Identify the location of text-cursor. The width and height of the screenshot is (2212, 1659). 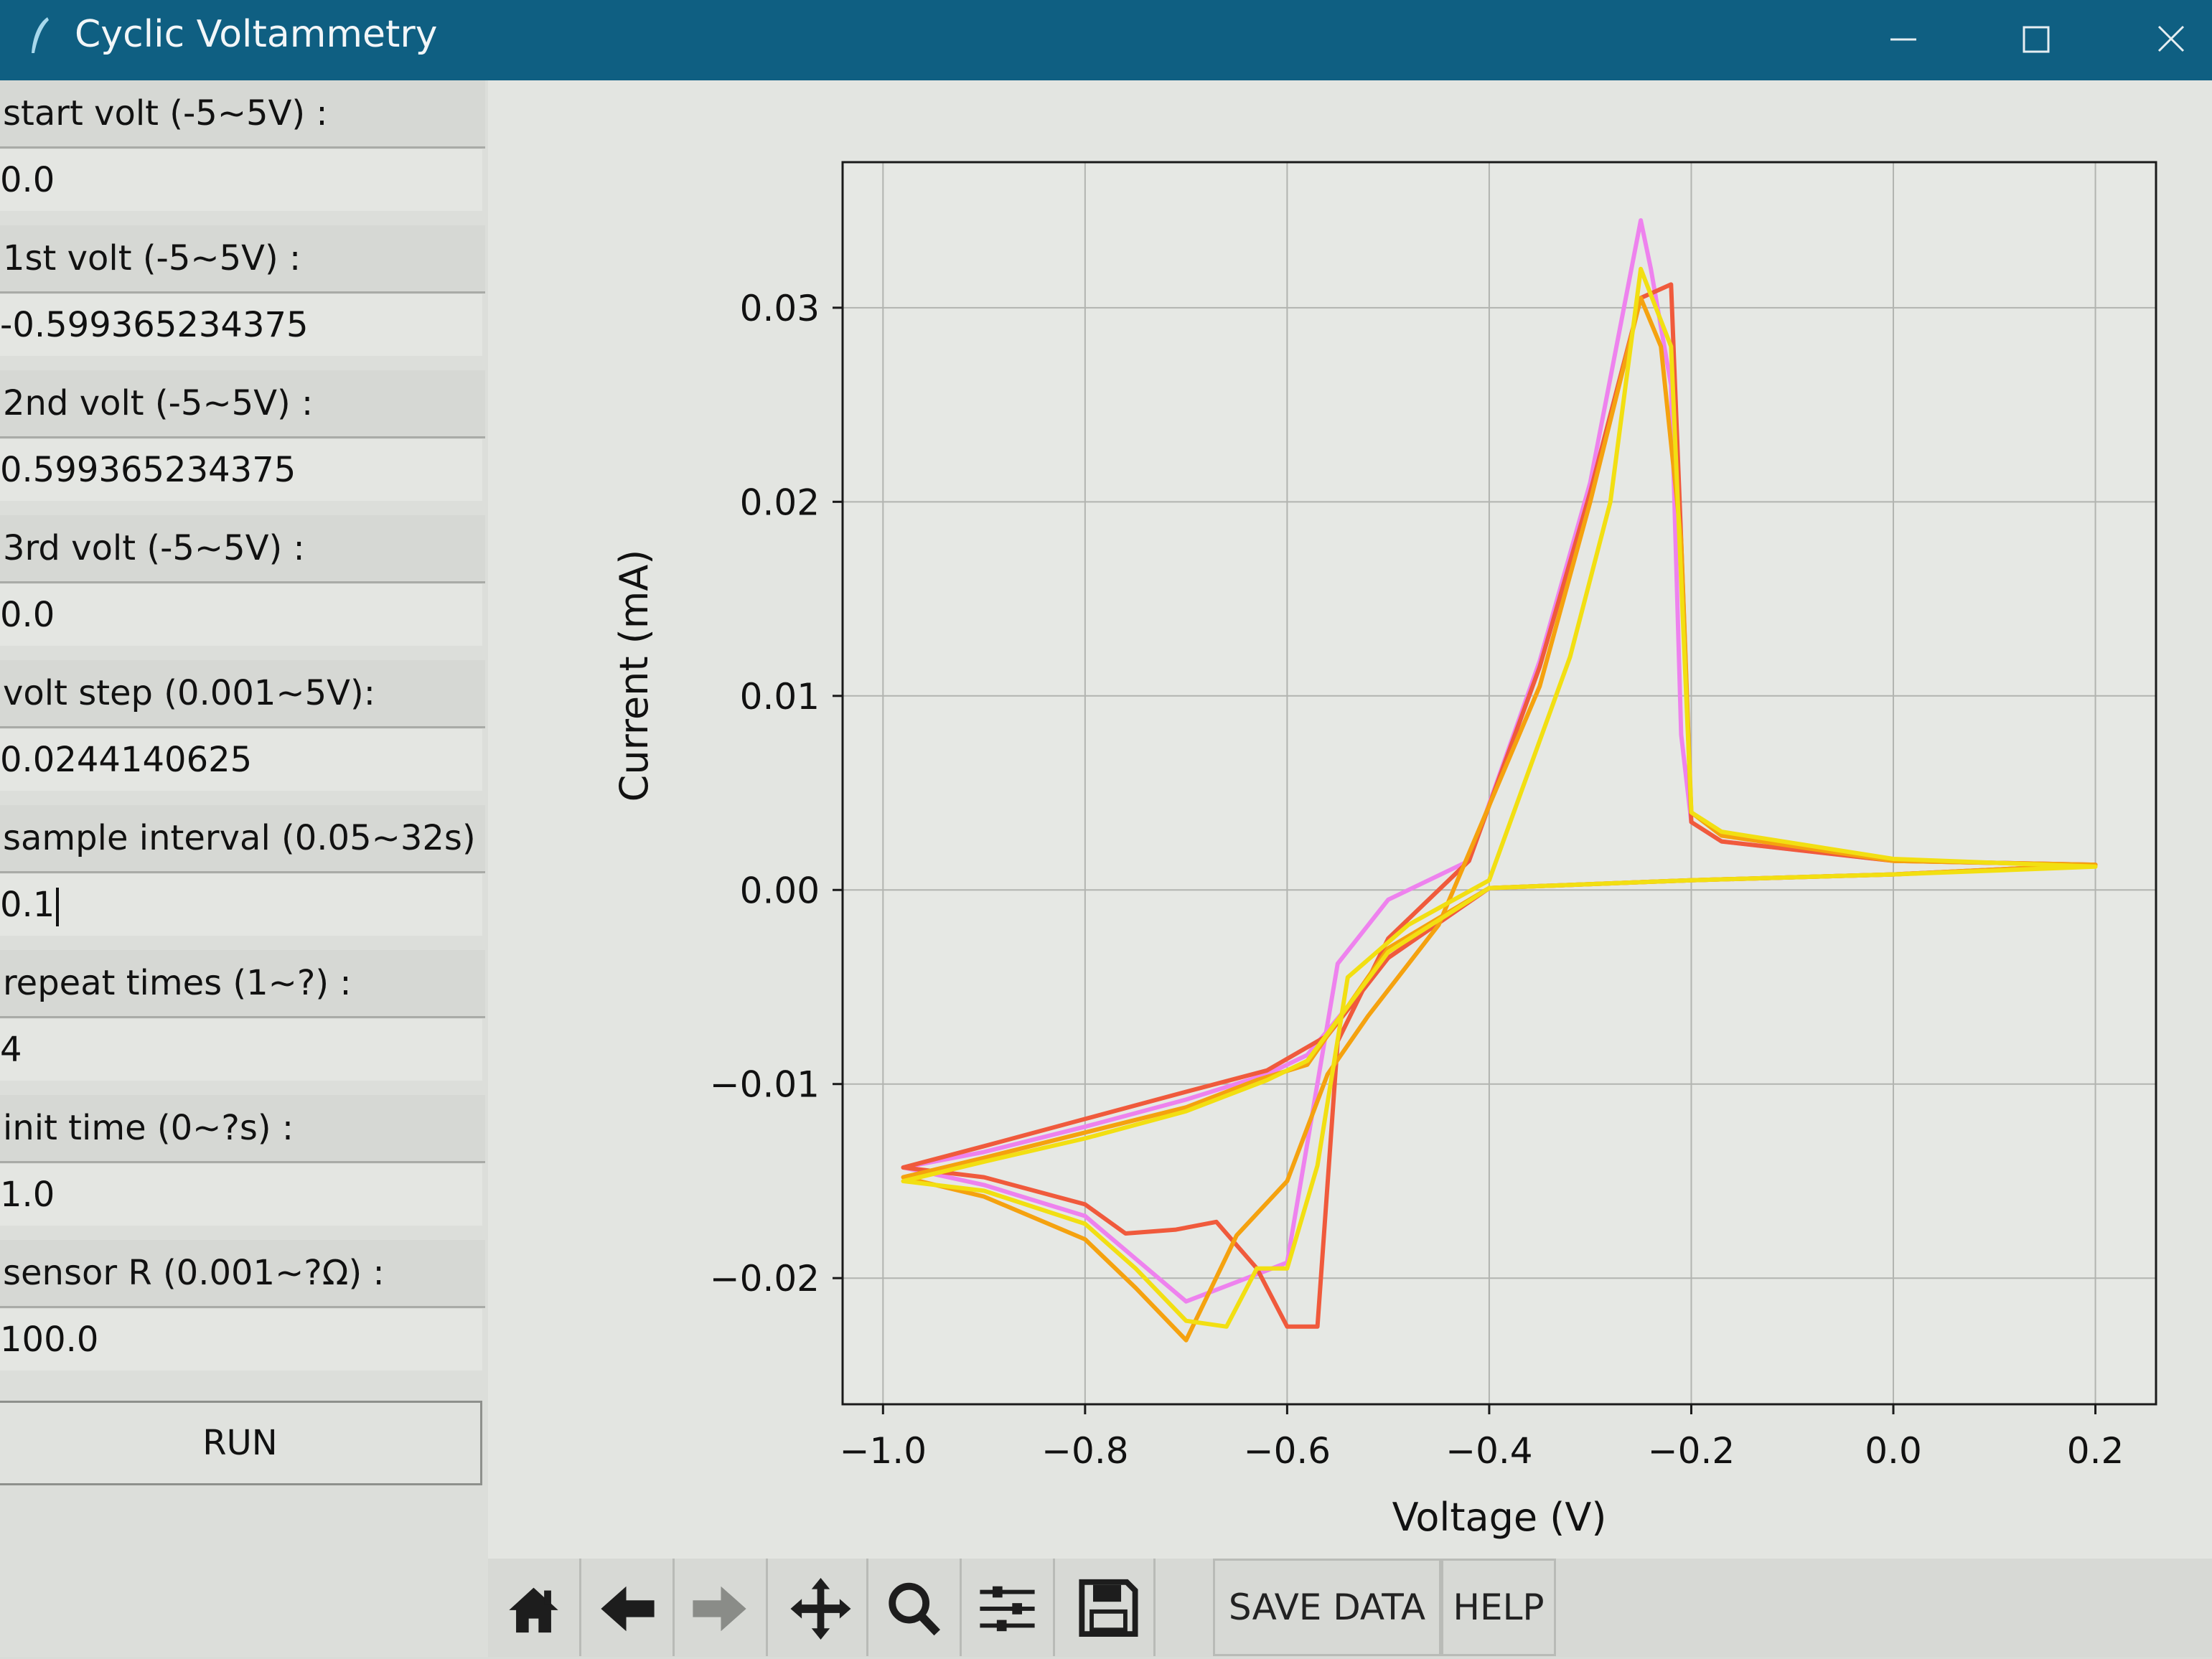
(58, 907).